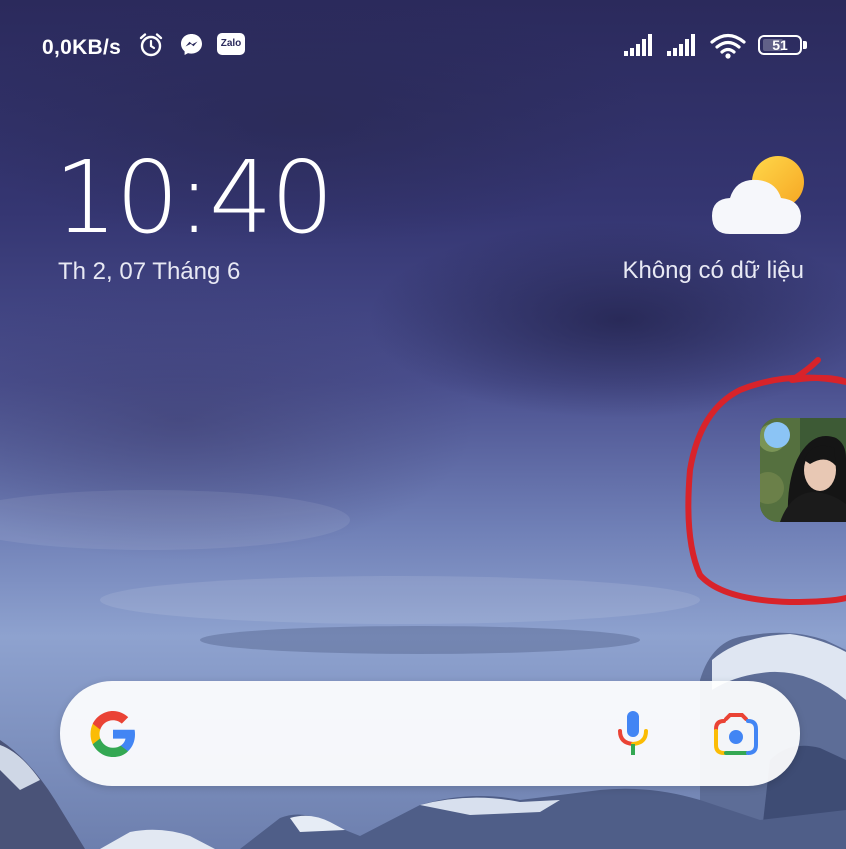  What do you see at coordinates (736, 735) in the screenshot?
I see `google-lens-icon` at bounding box center [736, 735].